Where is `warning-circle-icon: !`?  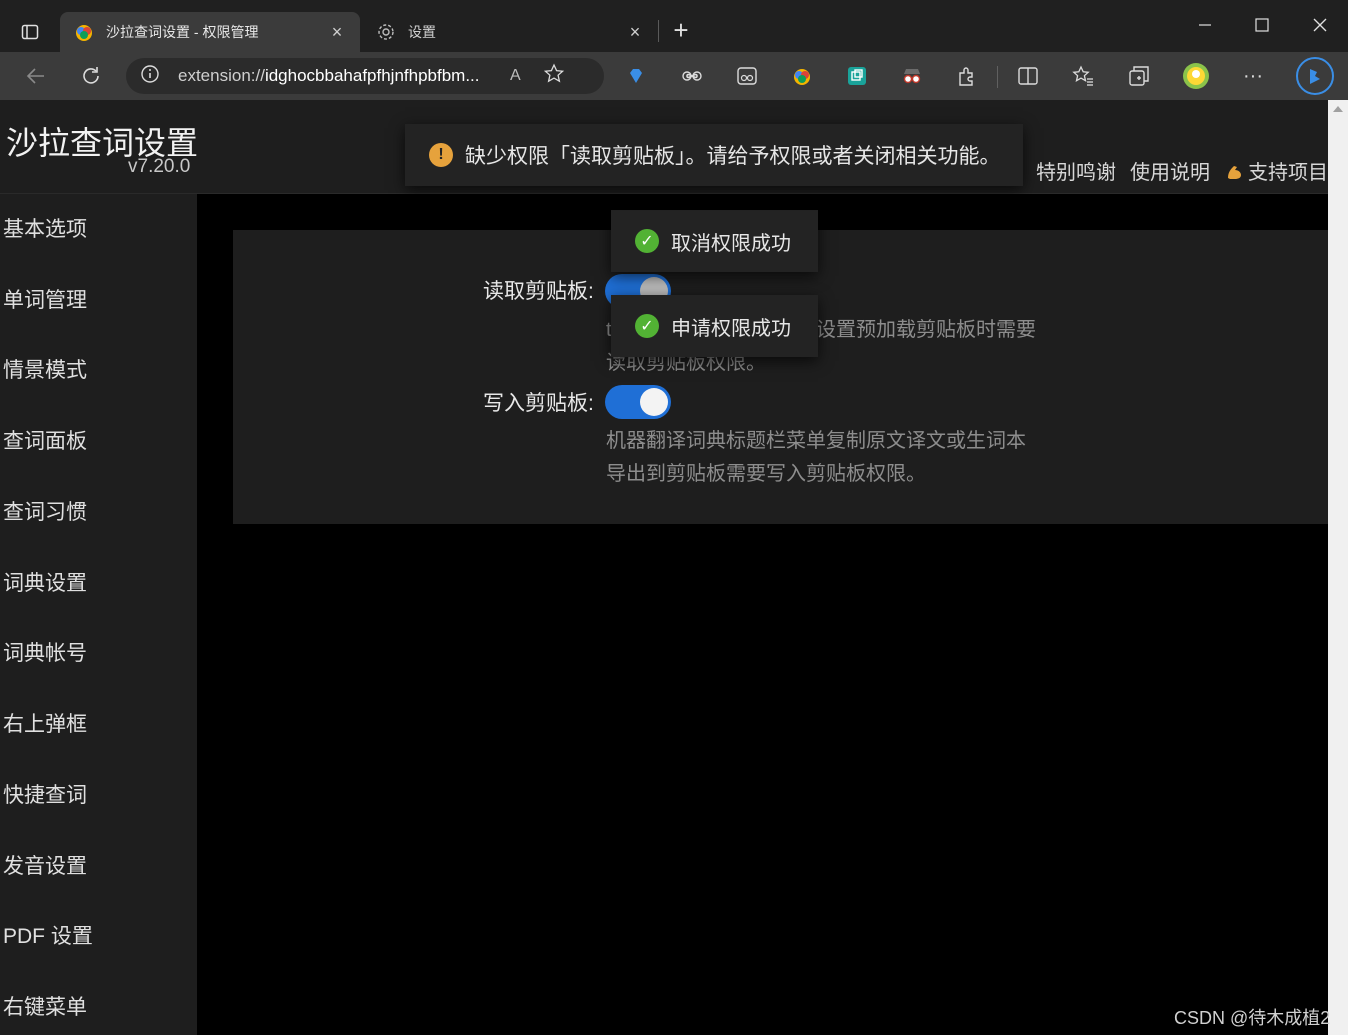 warning-circle-icon: ! is located at coordinates (441, 155).